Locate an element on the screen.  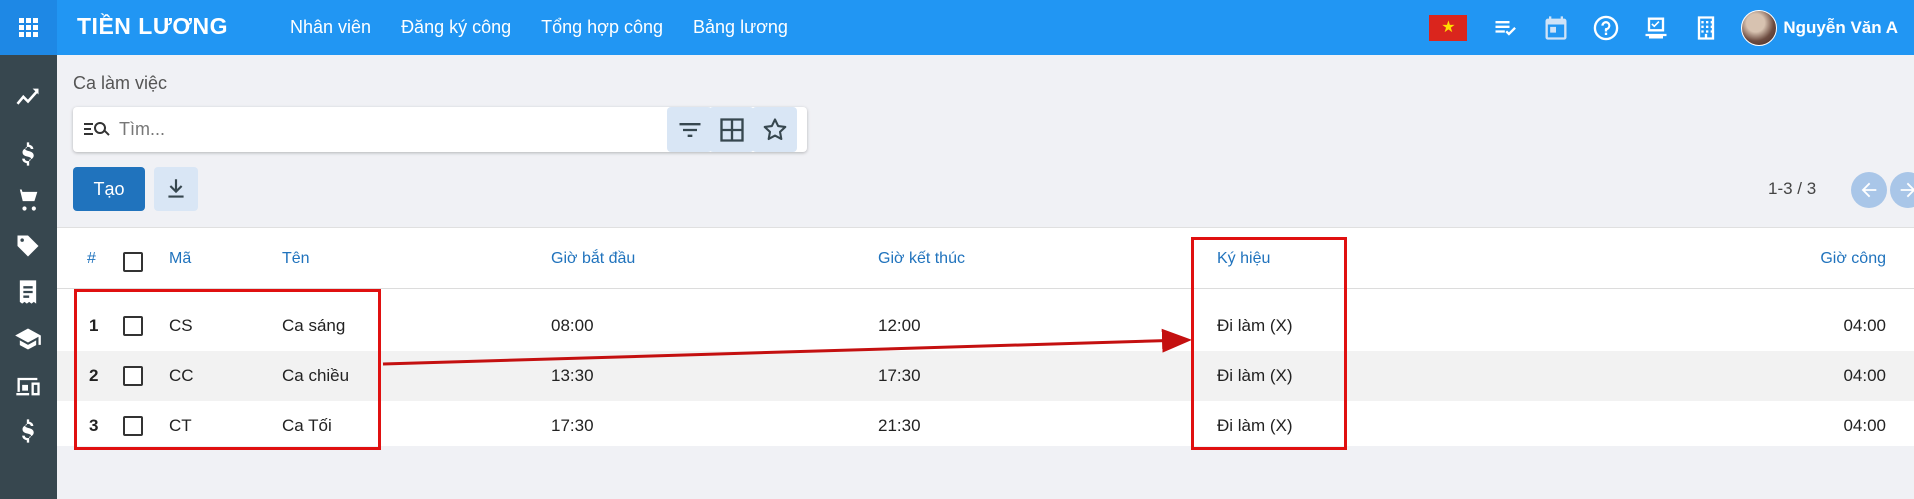
col-code-header: Mã is located at coordinates (180, 259).